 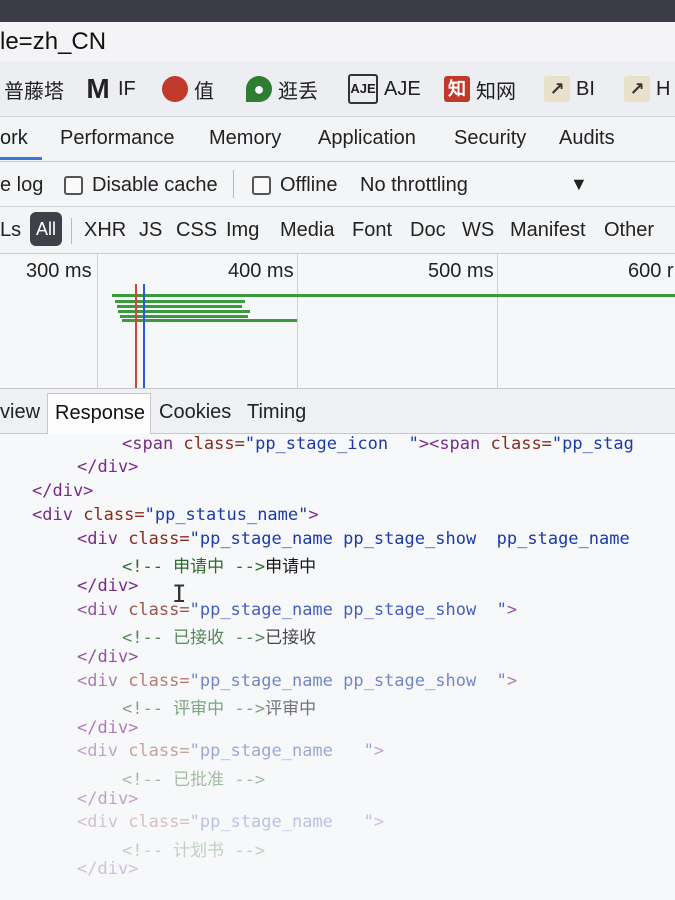 What do you see at coordinates (105, 230) in the screenshot?
I see `filter-xhr: XHR` at bounding box center [105, 230].